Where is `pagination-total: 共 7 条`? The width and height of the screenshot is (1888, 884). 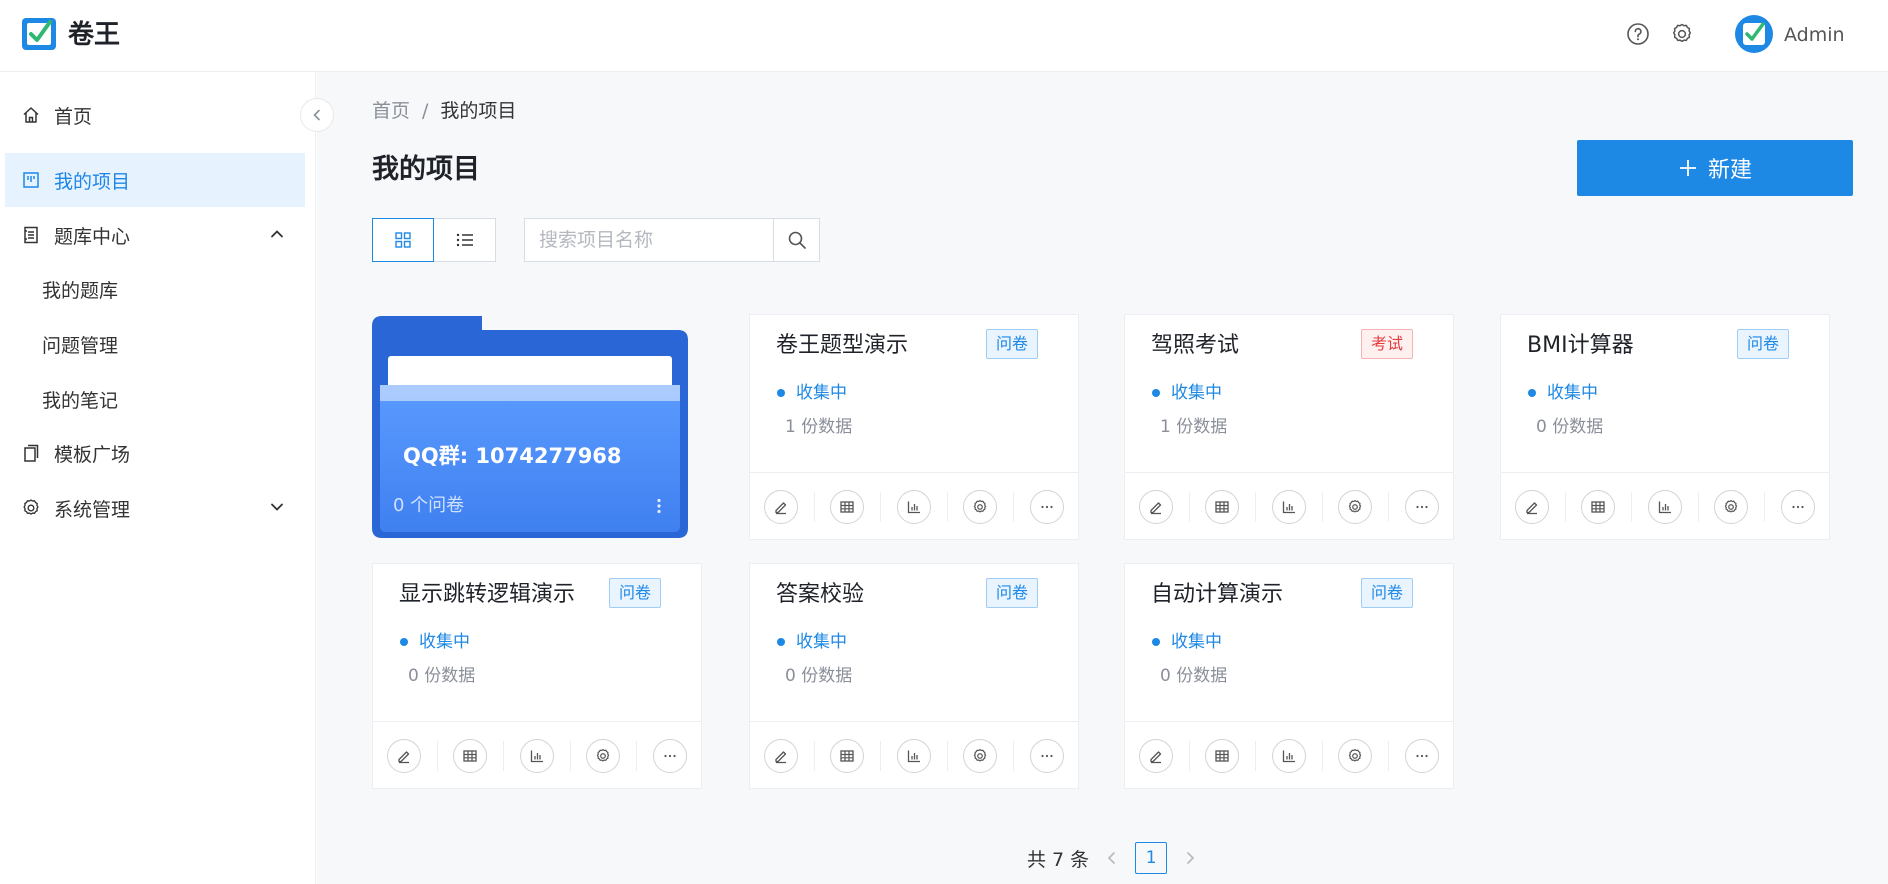 pagination-total: 共 7 条 is located at coordinates (1058, 859).